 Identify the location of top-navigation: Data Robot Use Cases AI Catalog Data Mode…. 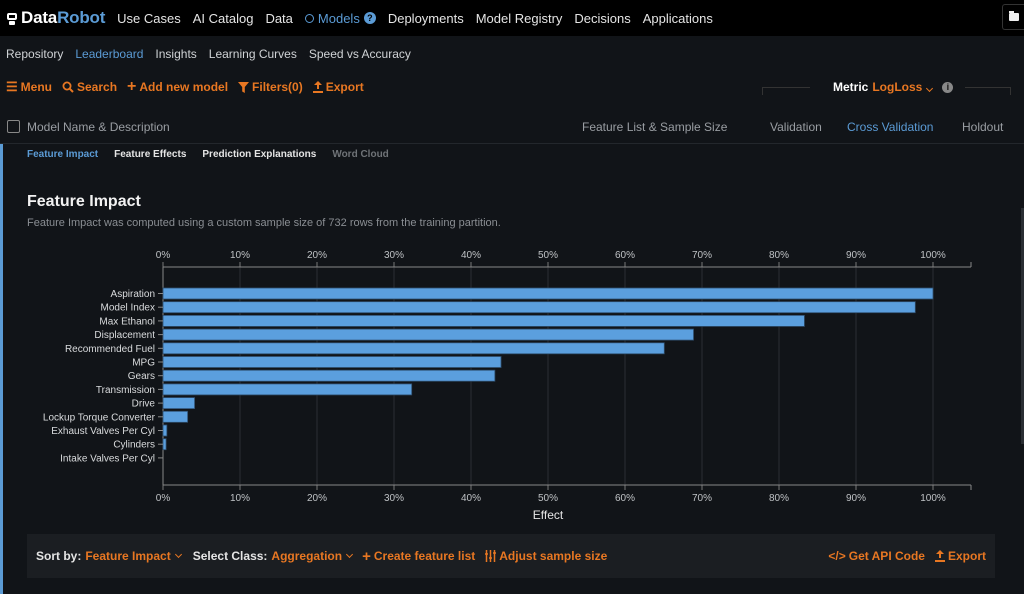
(512, 18).